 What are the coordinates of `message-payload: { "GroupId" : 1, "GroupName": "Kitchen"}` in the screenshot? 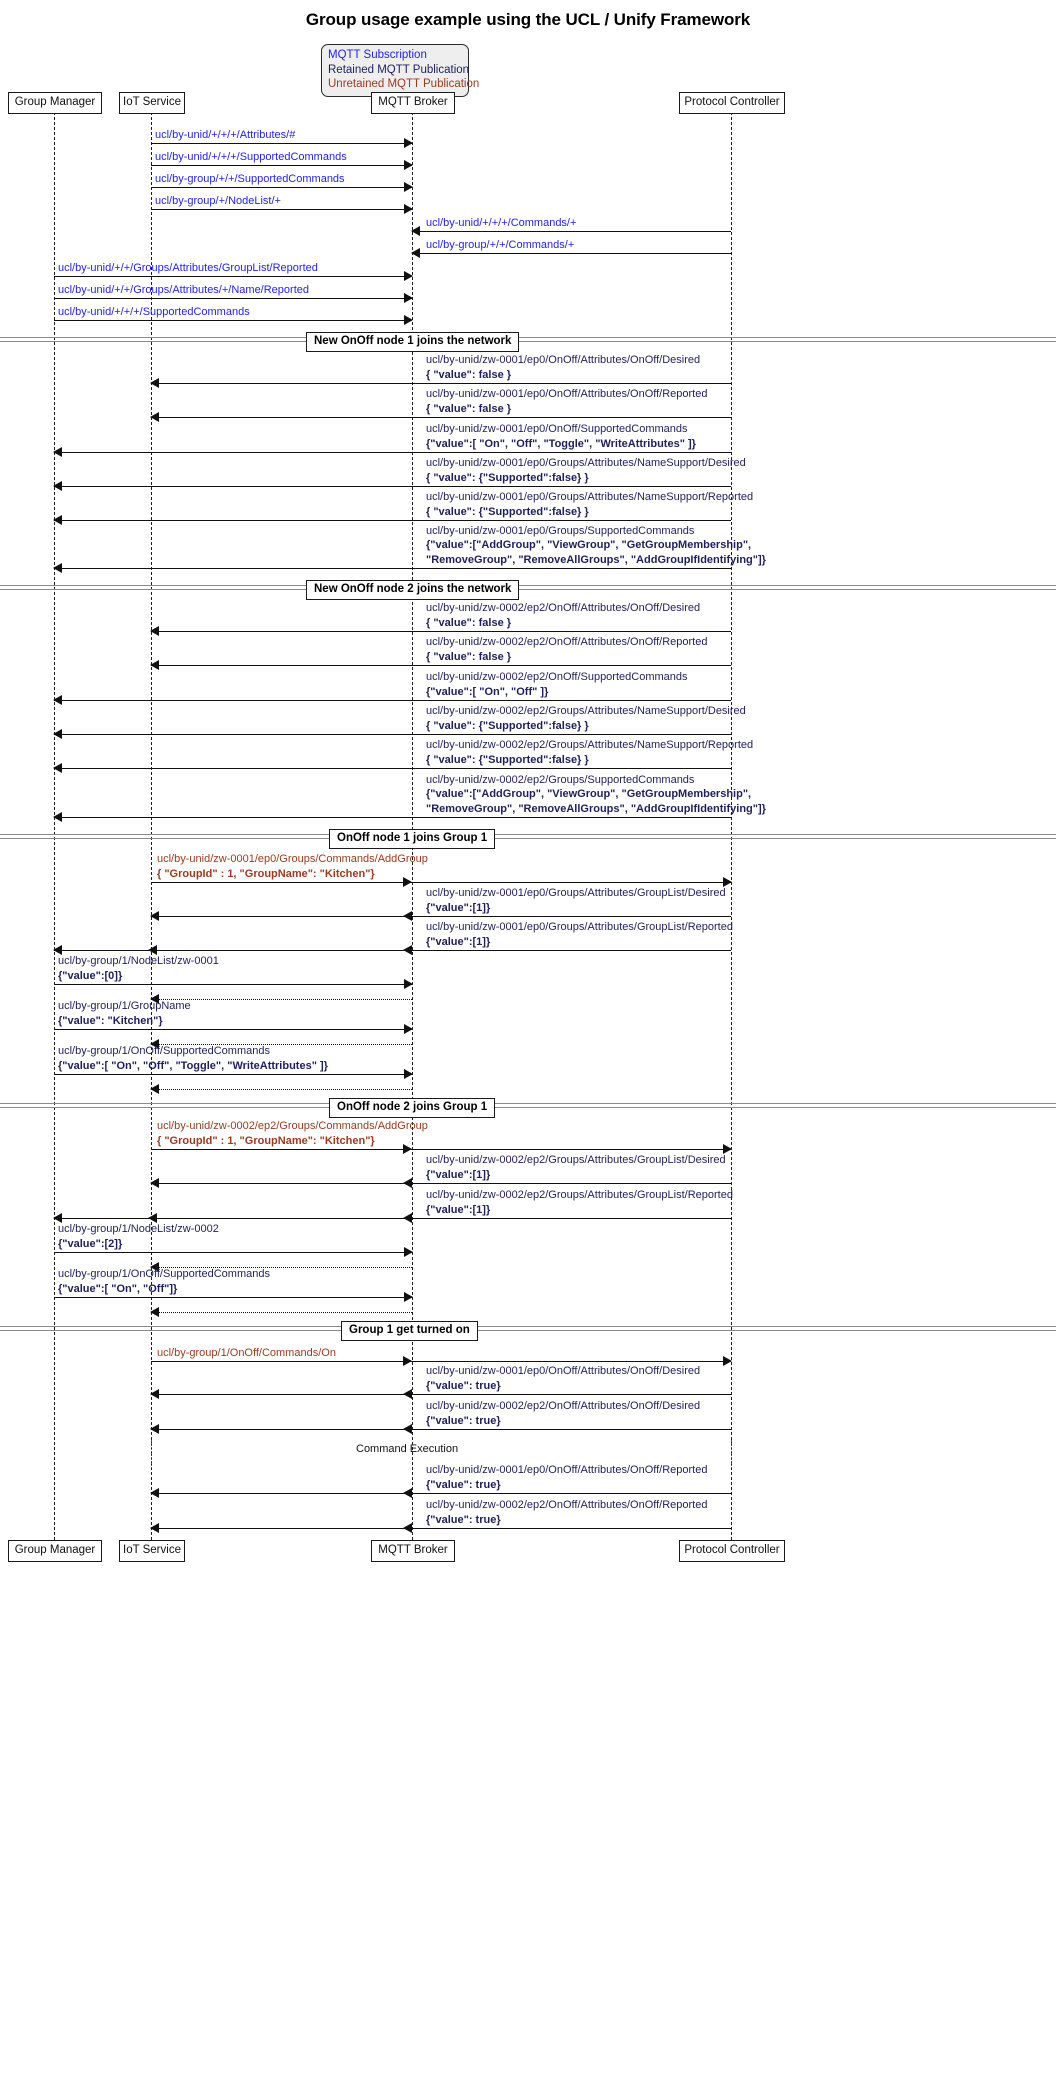 It's located at (266, 1140).